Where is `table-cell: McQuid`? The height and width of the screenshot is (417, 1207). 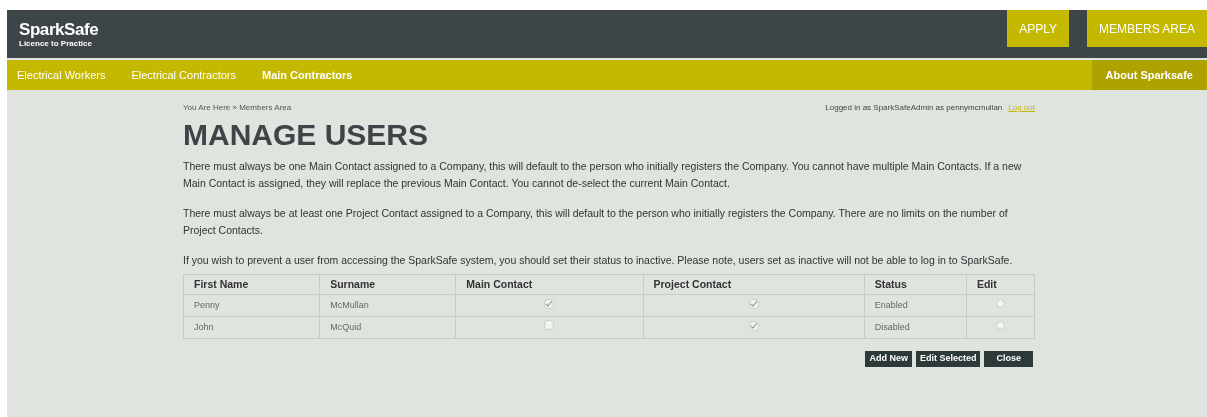
table-cell: McQuid is located at coordinates (387, 327).